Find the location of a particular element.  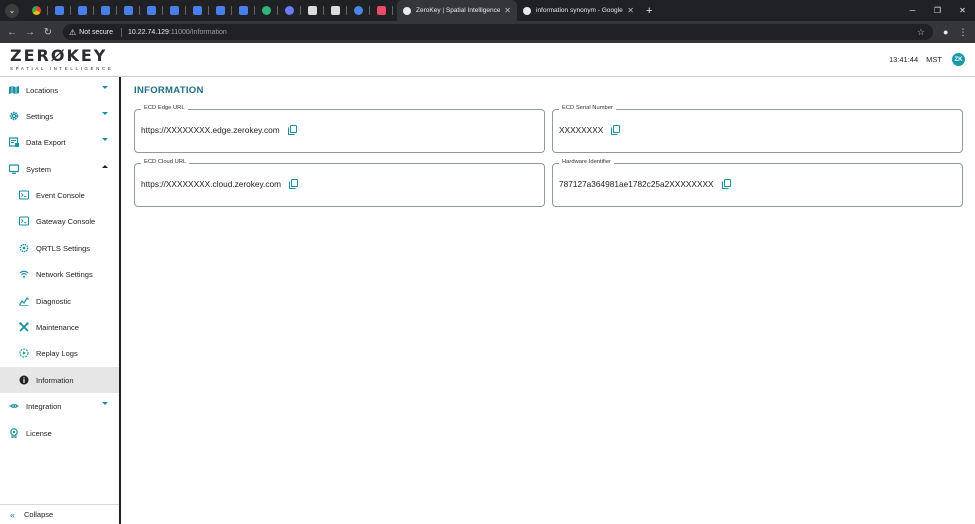

sidebar-item-label: Integration is located at coordinates (44, 406).